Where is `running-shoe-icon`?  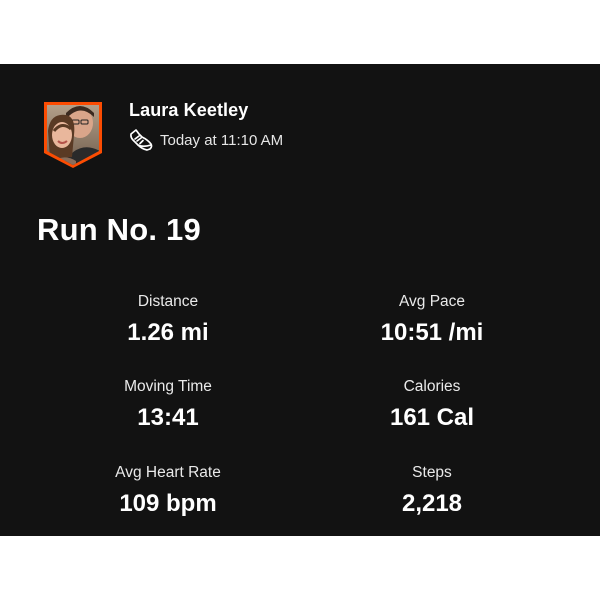
running-shoe-icon is located at coordinates (141, 140).